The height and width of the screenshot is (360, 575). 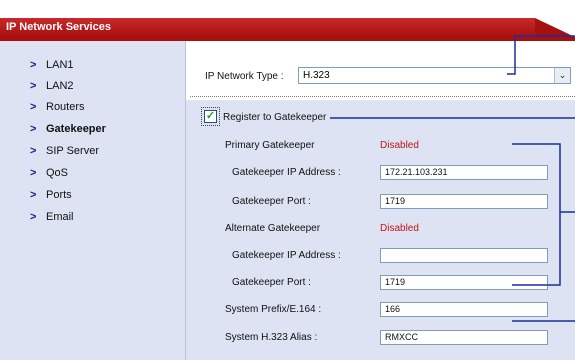 What do you see at coordinates (536, 214) in the screenshot?
I see `callout-gatekeeper-bracket` at bounding box center [536, 214].